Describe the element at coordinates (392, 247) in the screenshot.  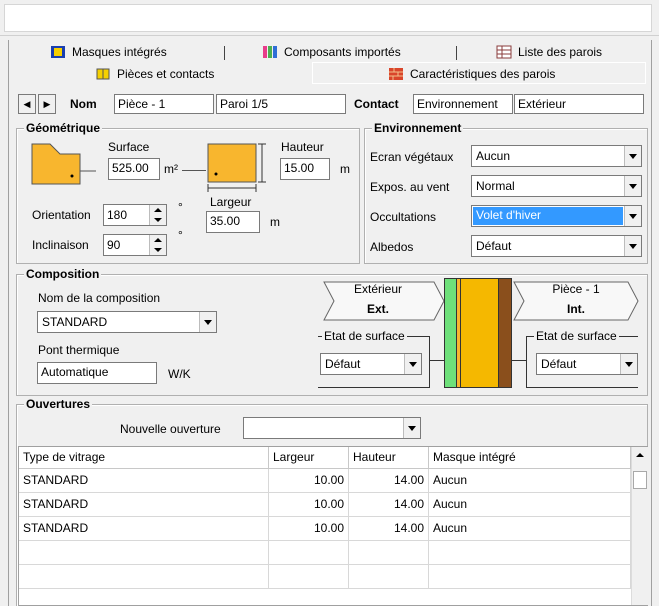
I see `albedos-label: Albedos` at that location.